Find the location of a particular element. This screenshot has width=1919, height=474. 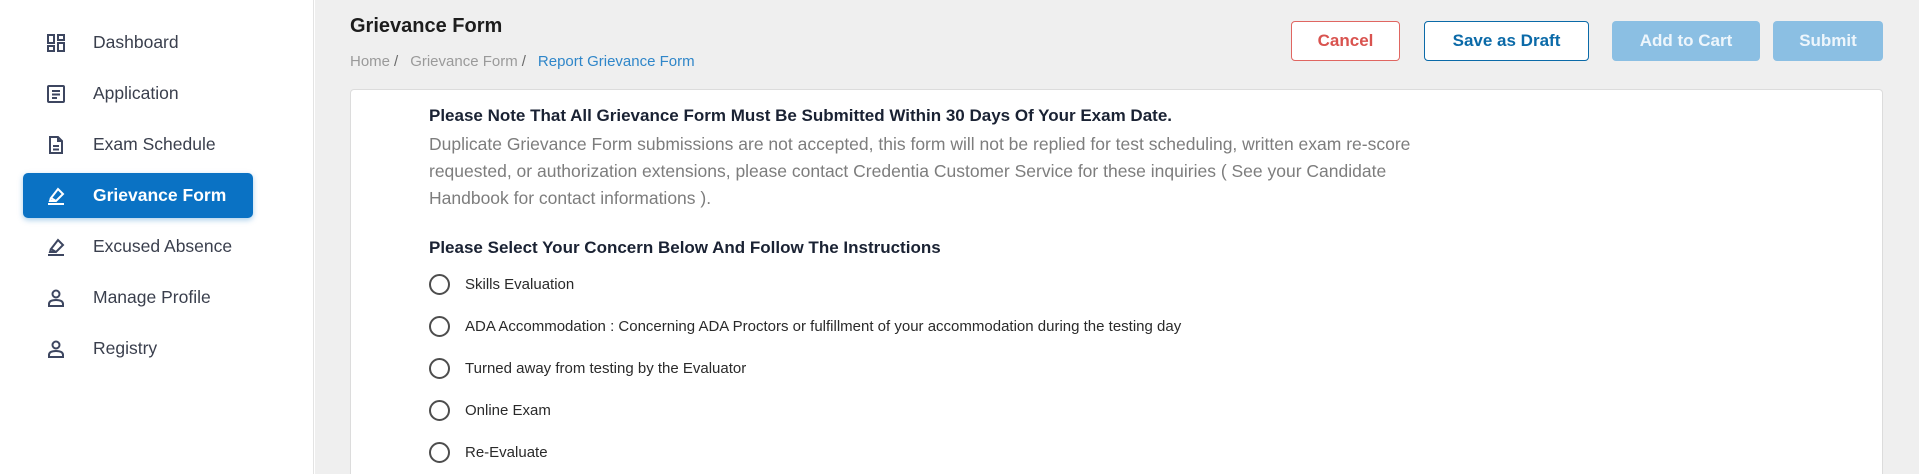

sidebar-item-exam-schedule: Exam Schedule is located at coordinates (138, 144).